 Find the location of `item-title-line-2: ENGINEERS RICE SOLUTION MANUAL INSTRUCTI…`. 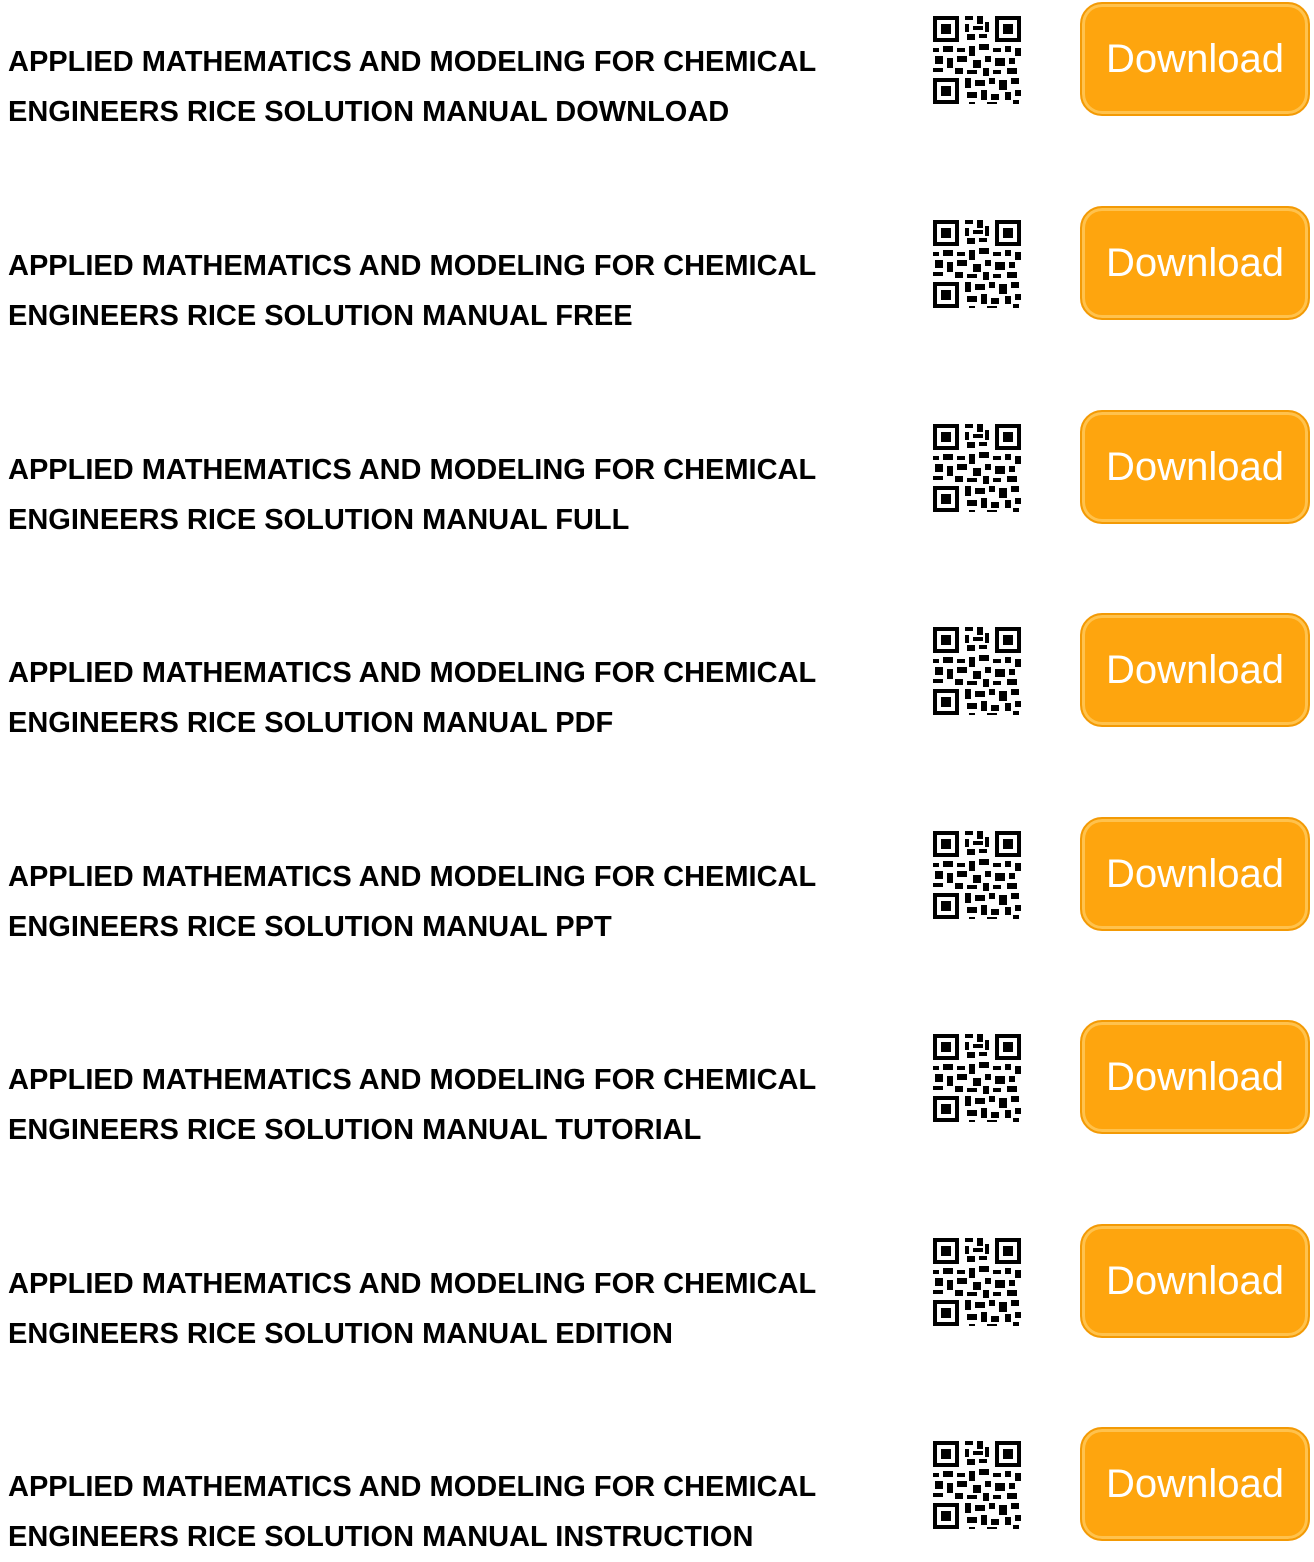

item-title-line-2: ENGINEERS RICE SOLUTION MANUAL INSTRUCTI… is located at coordinates (381, 1537).